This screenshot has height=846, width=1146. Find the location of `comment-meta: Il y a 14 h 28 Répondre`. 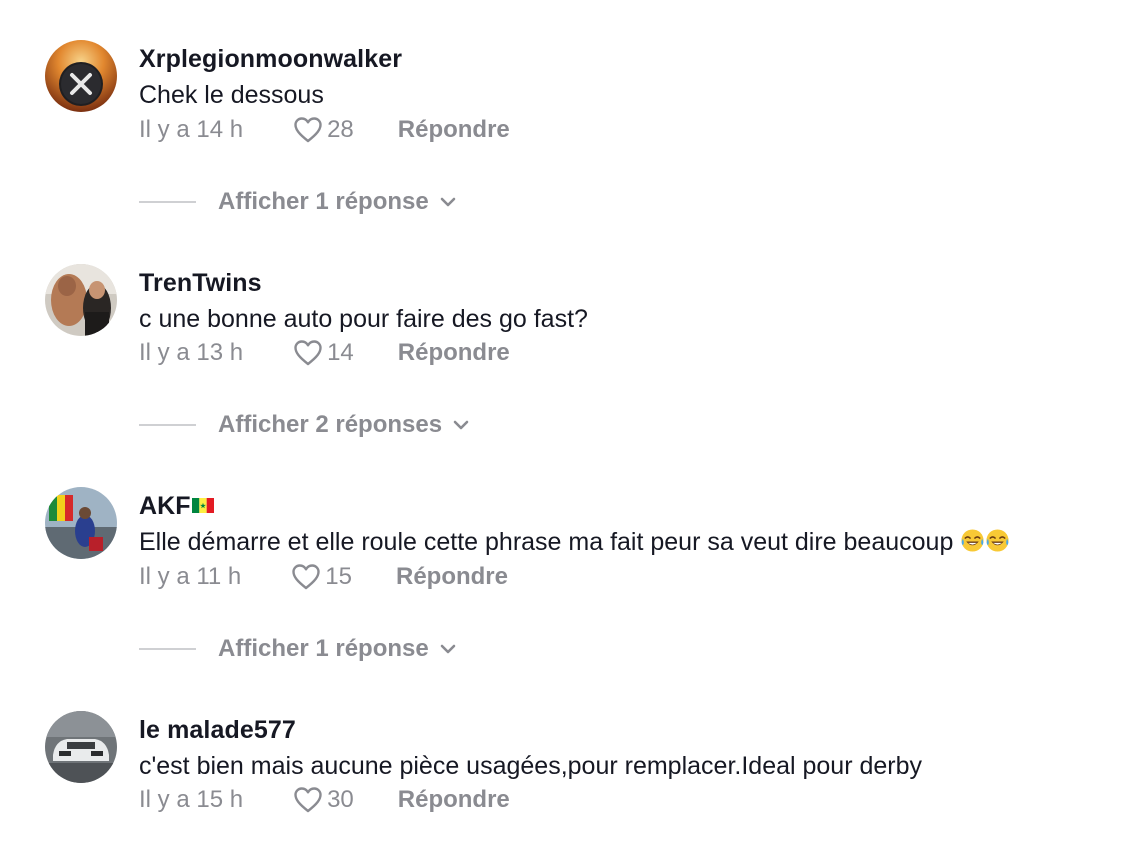

comment-meta: Il y a 14 h 28 Répondre is located at coordinates (324, 130).